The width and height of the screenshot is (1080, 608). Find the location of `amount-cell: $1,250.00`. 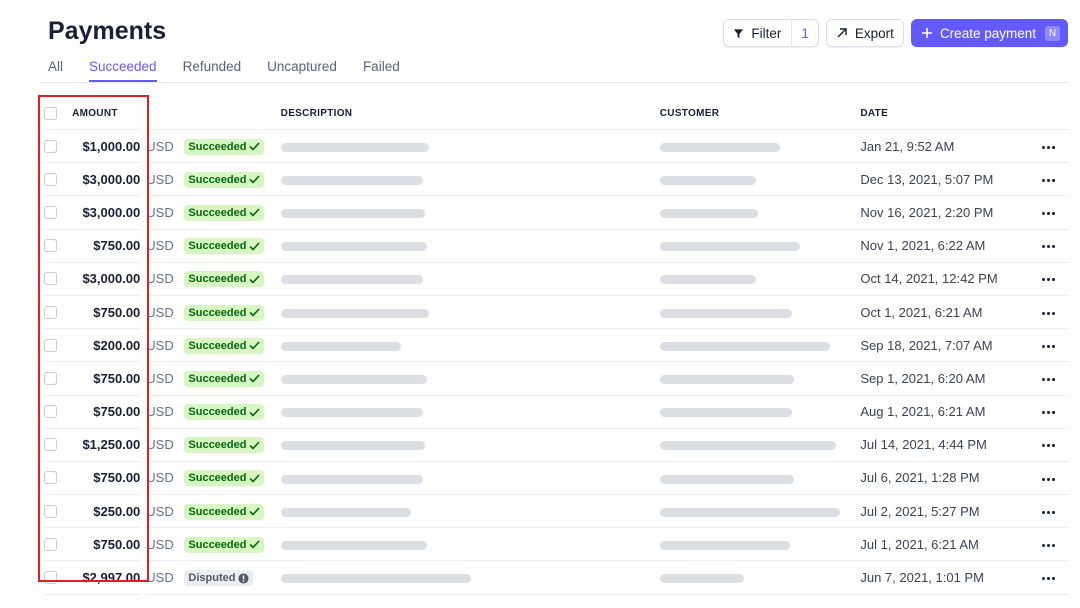

amount-cell: $1,250.00 is located at coordinates (108, 445).